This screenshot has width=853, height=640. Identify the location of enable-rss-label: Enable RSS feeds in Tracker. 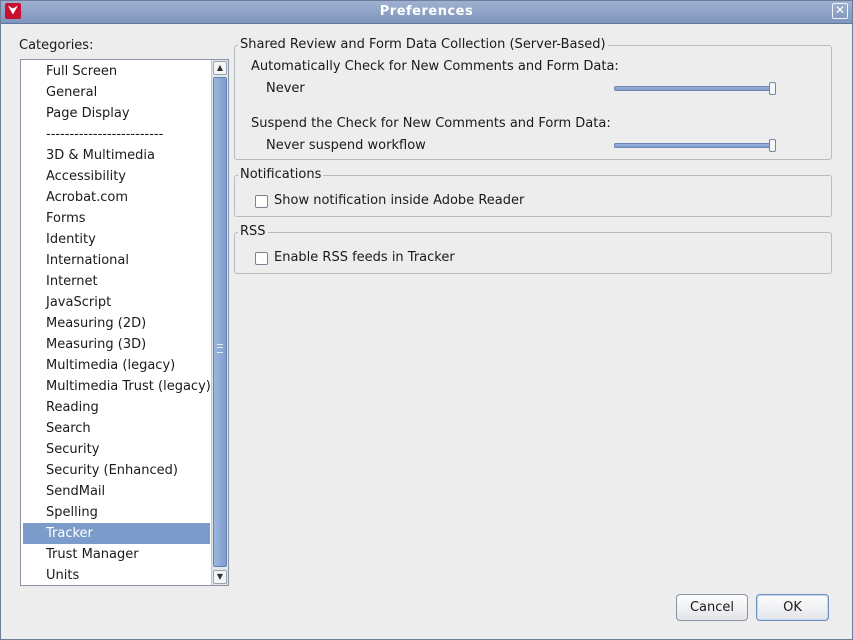
(364, 257).